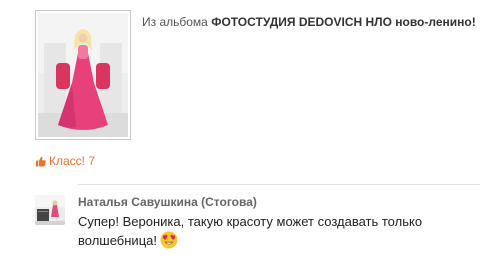  I want to click on thumbs-up-icon, so click(41, 161).